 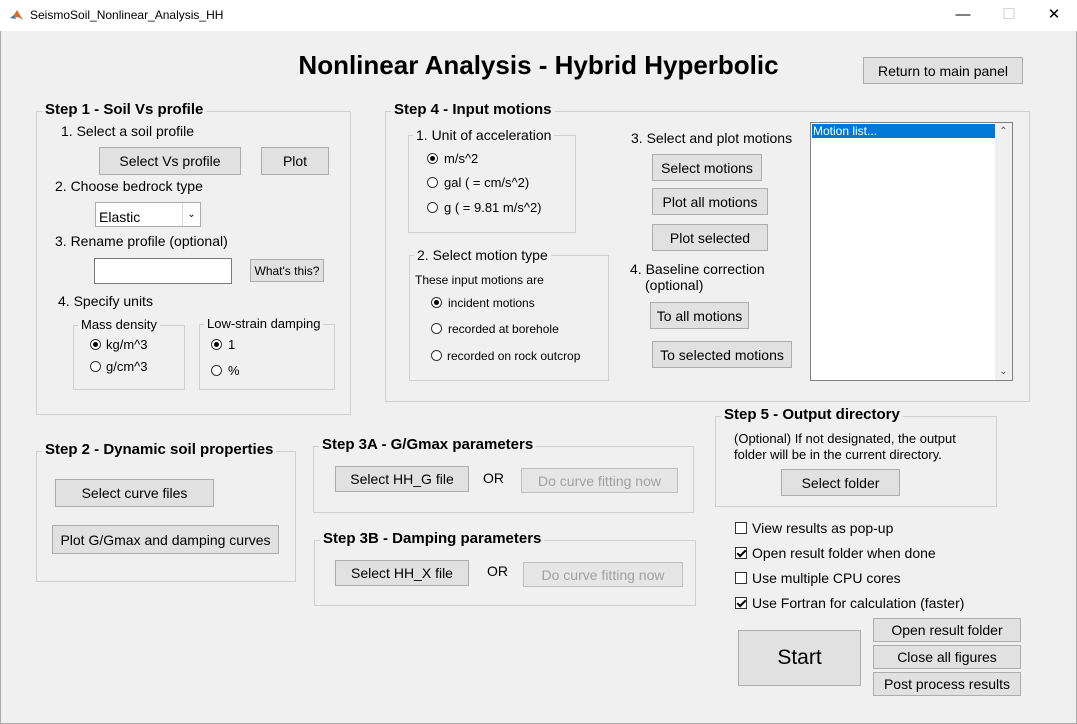 What do you see at coordinates (129, 353) in the screenshot?
I see `mass-density-group: Mass density` at bounding box center [129, 353].